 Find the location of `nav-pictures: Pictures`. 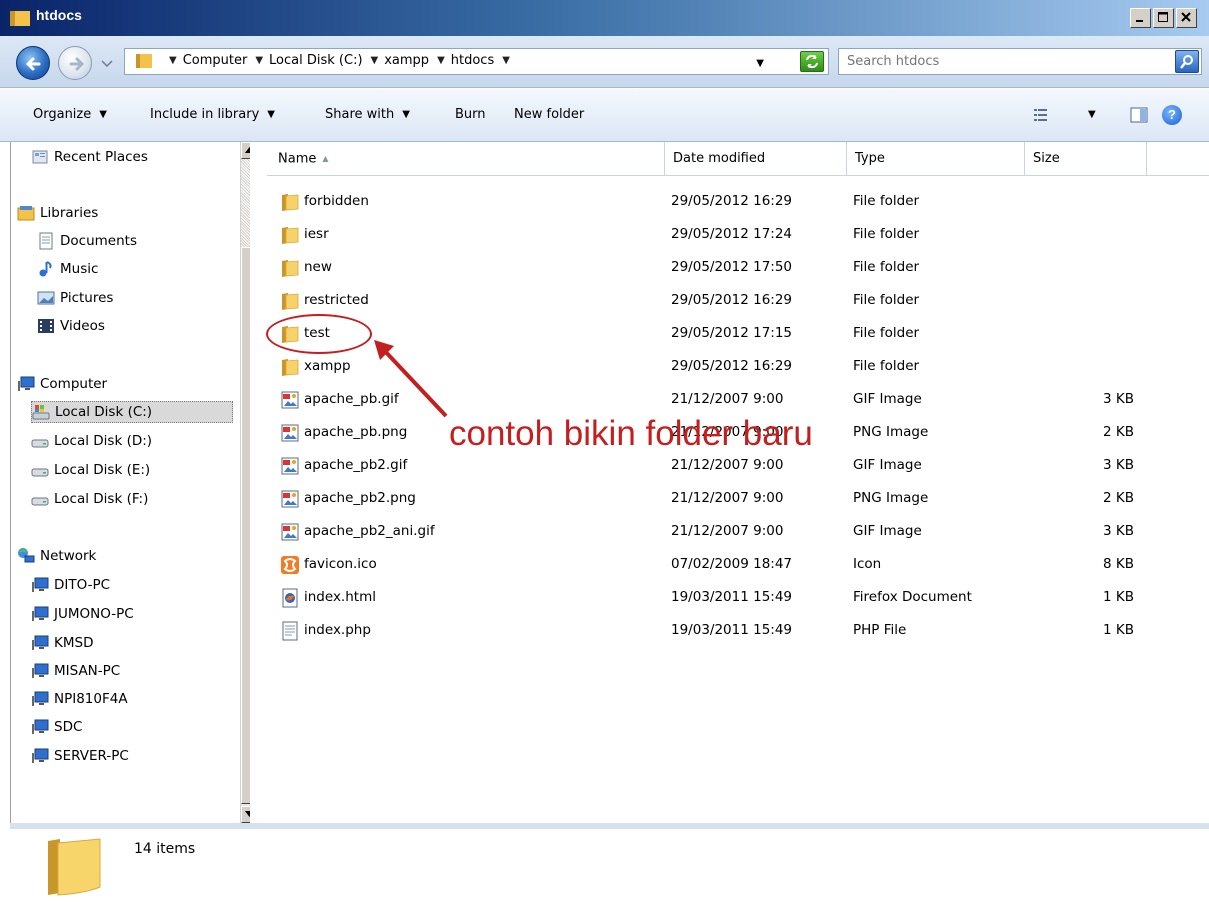

nav-pictures: Pictures is located at coordinates (75, 298).